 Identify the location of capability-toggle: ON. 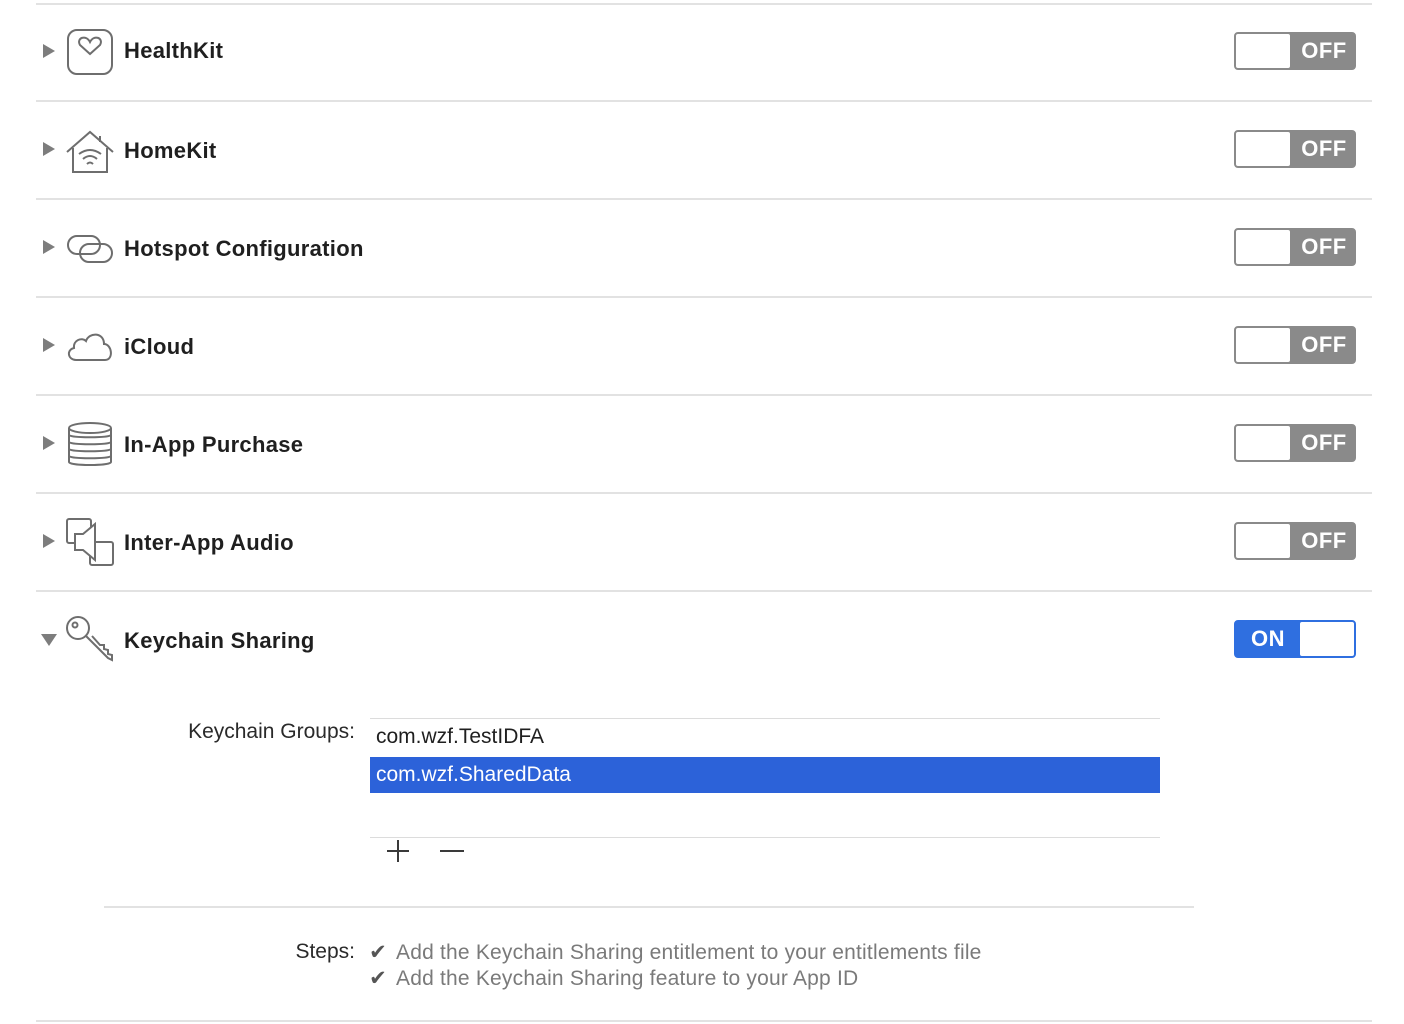
(1295, 639).